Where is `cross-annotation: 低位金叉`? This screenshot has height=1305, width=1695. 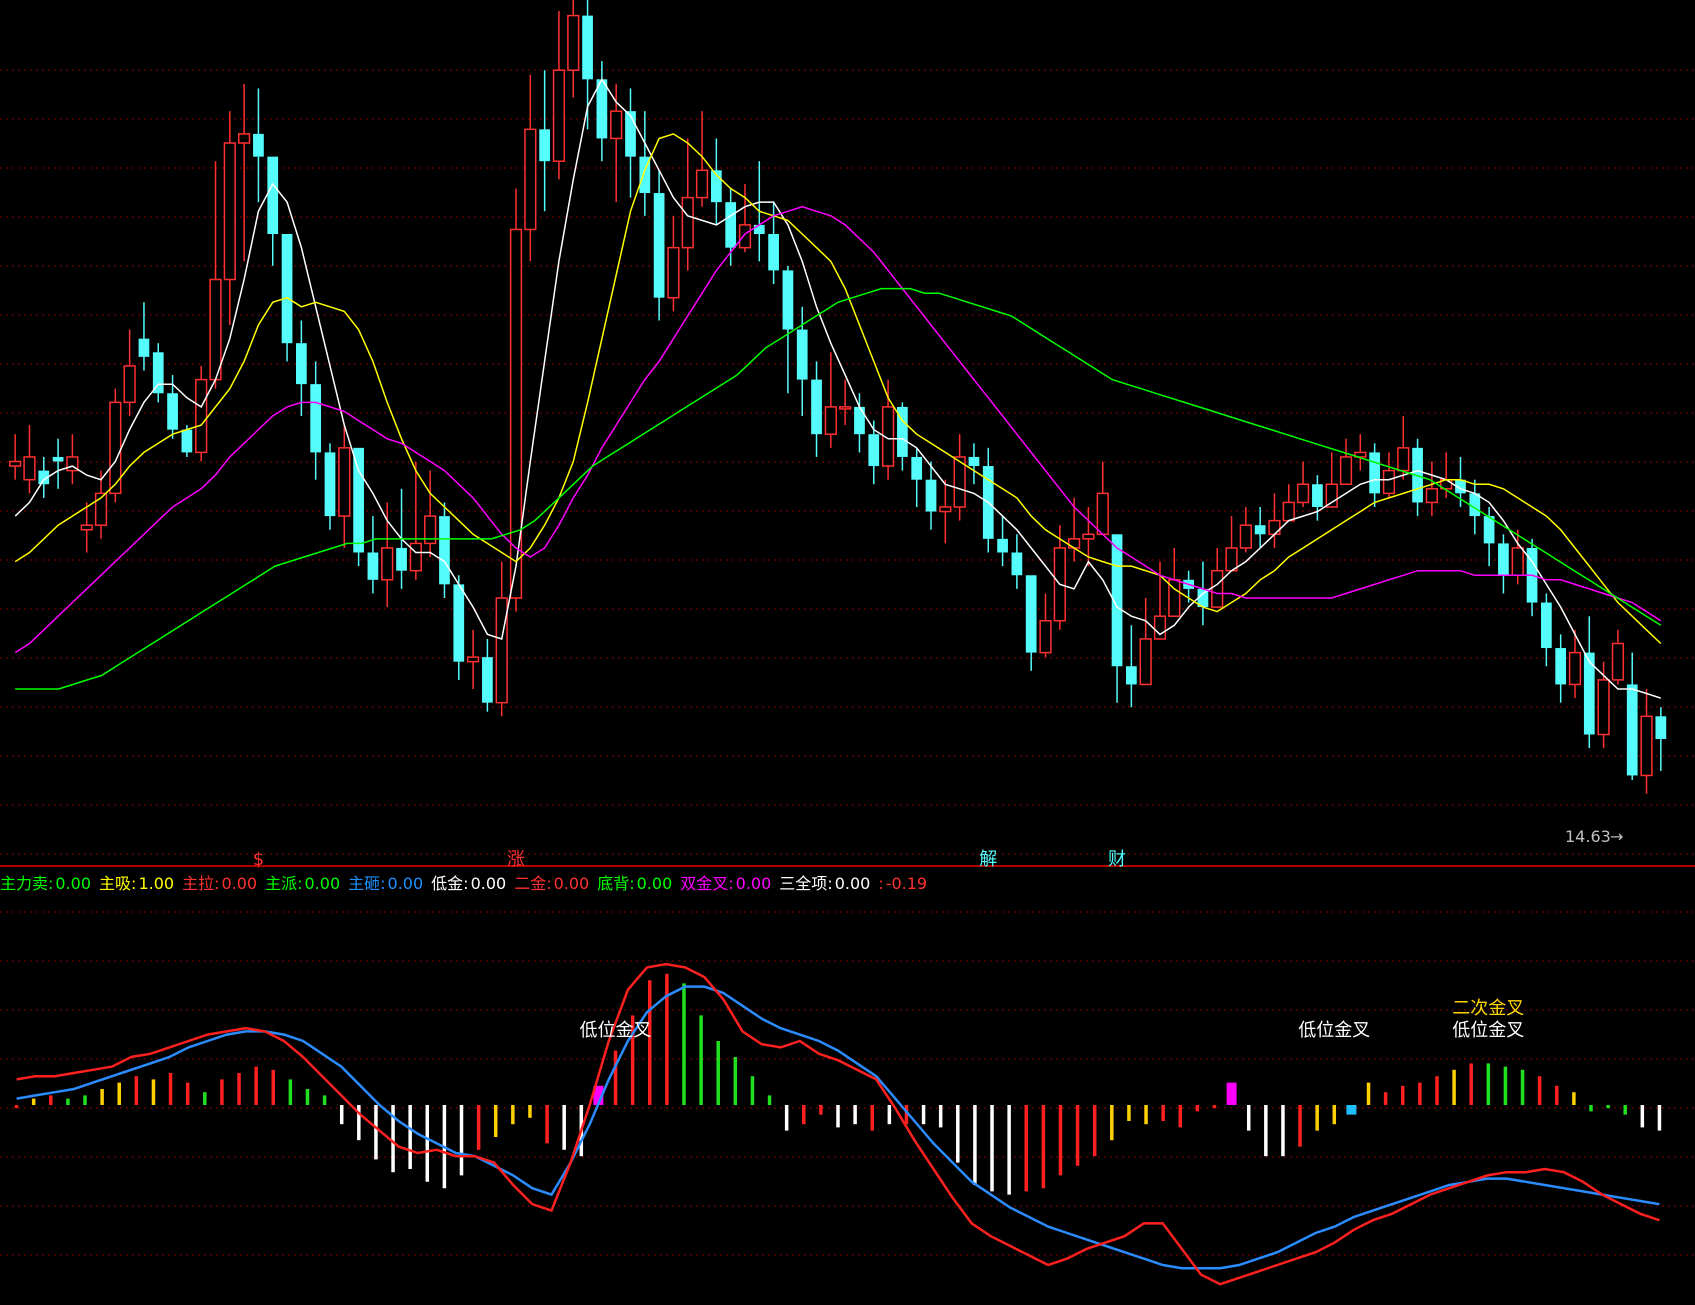
cross-annotation: 低位金叉 is located at coordinates (1334, 1030).